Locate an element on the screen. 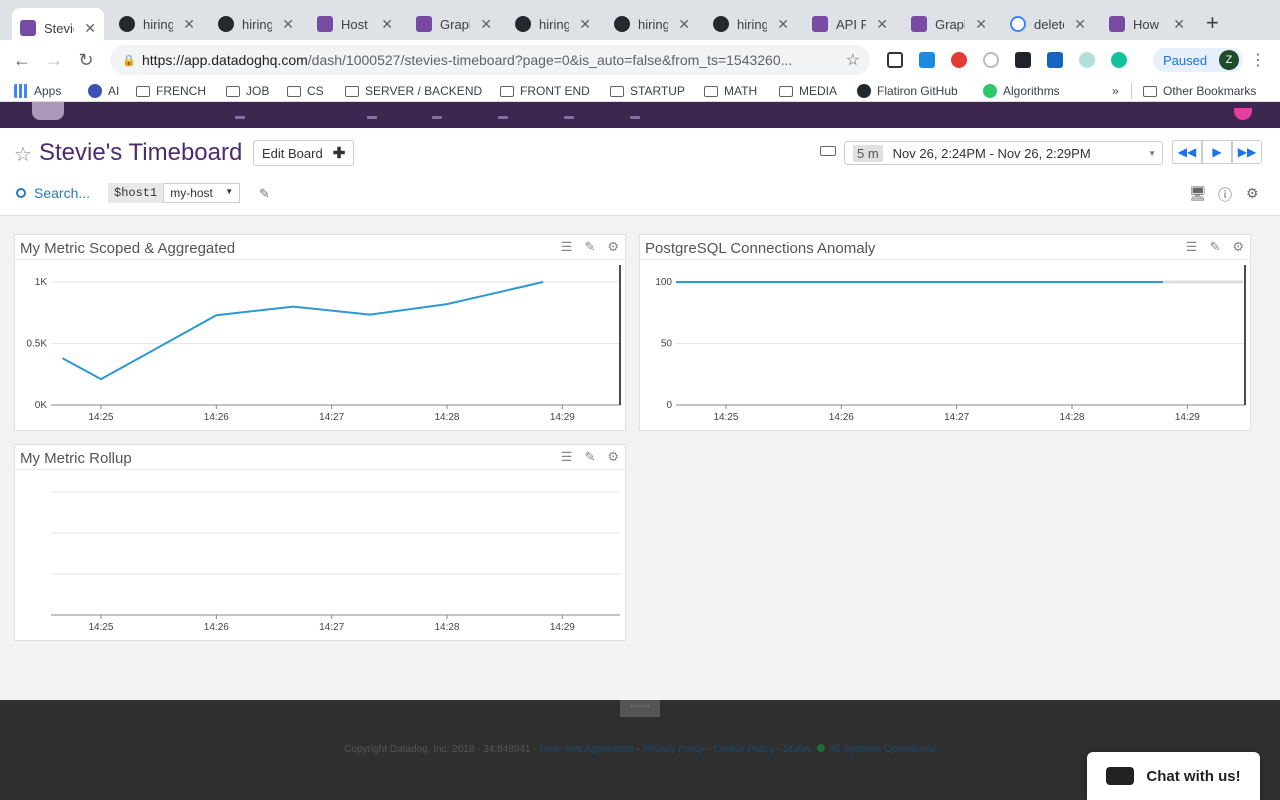 The width and height of the screenshot is (1280, 800). browser-tab: How d ✕ is located at coordinates (1147, 24).